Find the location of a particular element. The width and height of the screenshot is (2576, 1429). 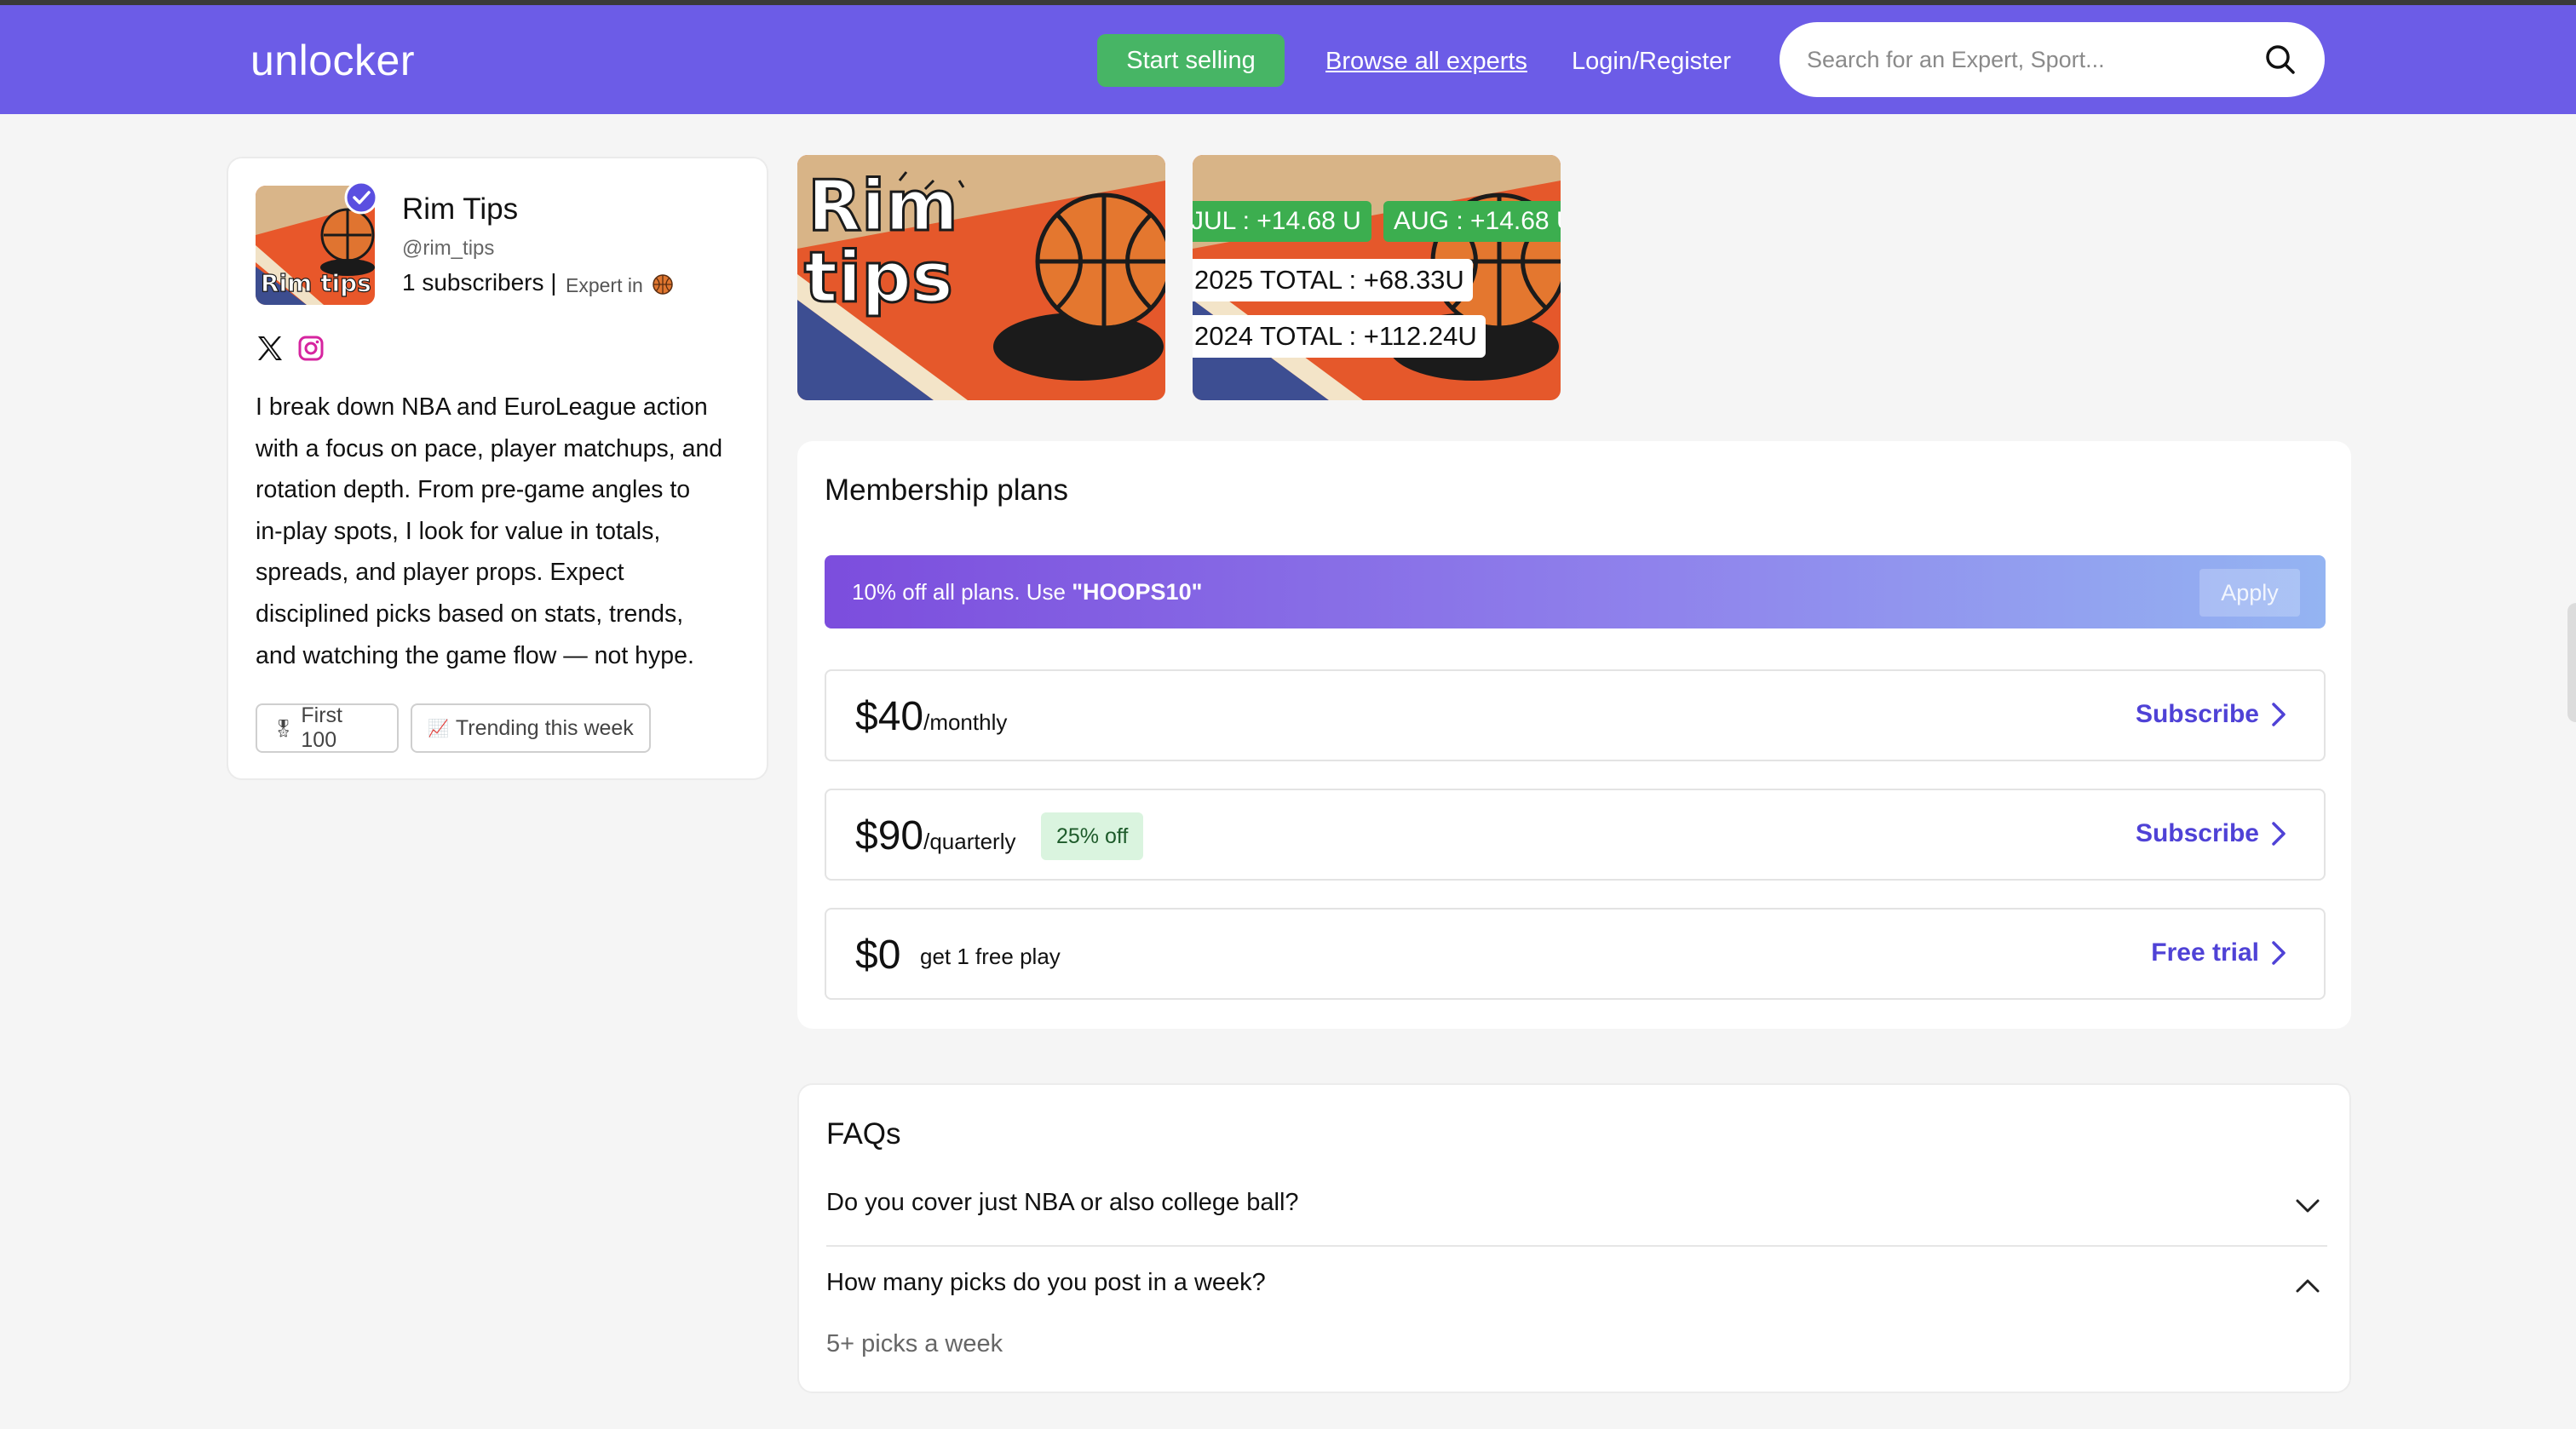

plan-price: $40/monthly is located at coordinates (931, 716).